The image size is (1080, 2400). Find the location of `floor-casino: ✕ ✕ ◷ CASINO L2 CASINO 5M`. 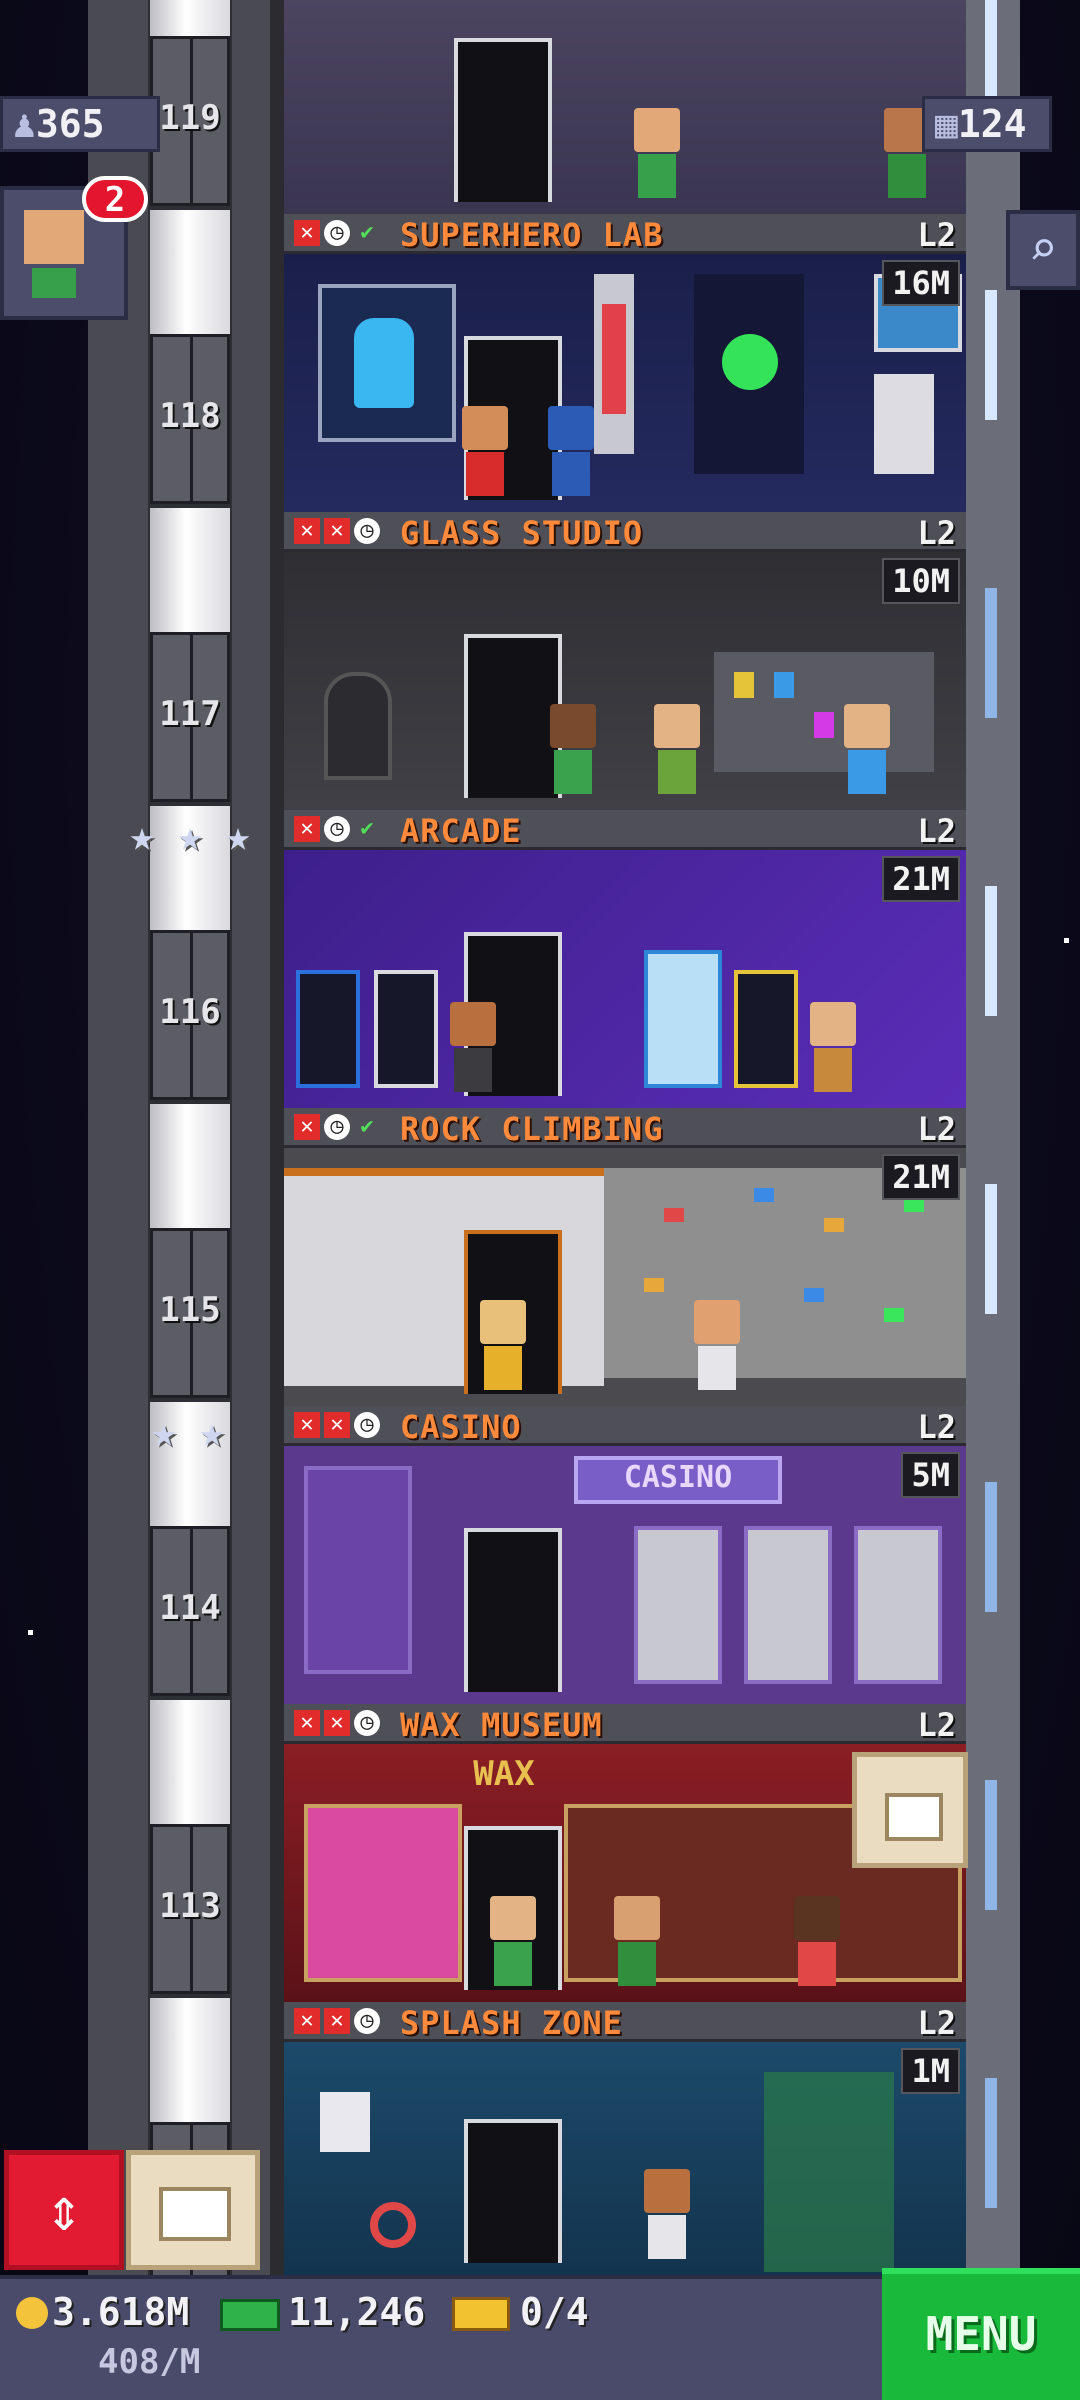

floor-casino: ✕ ✕ ◷ CASINO L2 CASINO 5M is located at coordinates (625, 1555).